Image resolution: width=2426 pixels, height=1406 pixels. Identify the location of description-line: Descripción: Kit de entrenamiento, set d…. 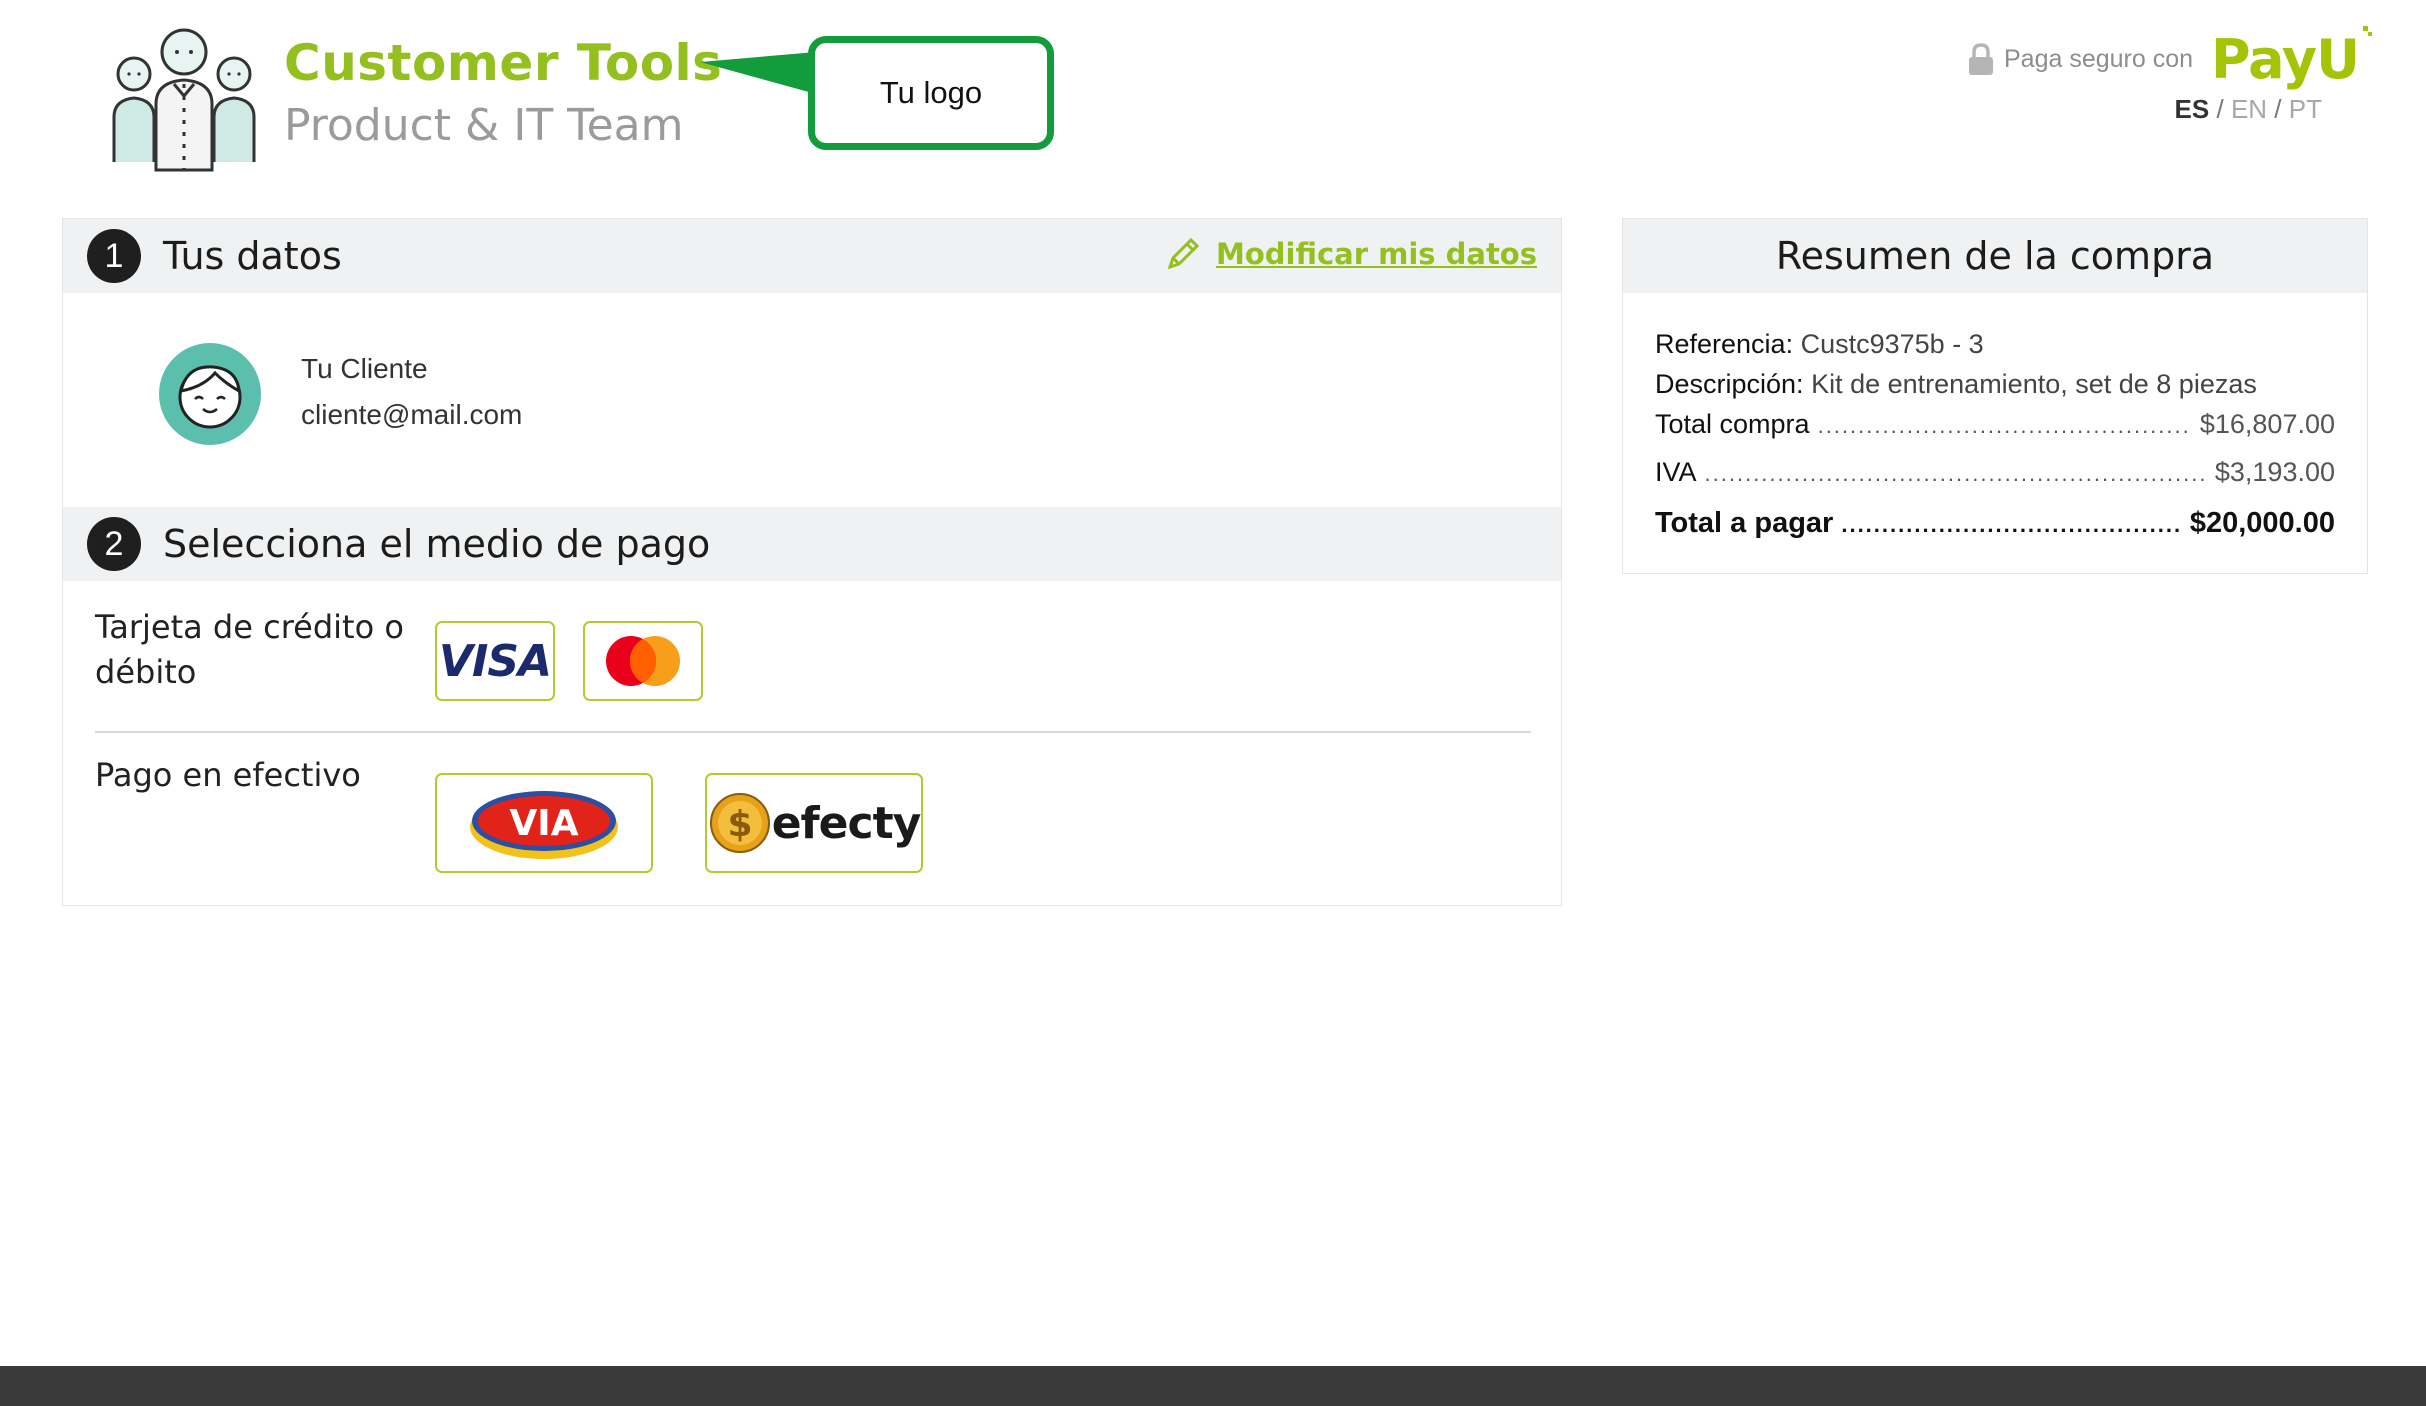
(1956, 384).